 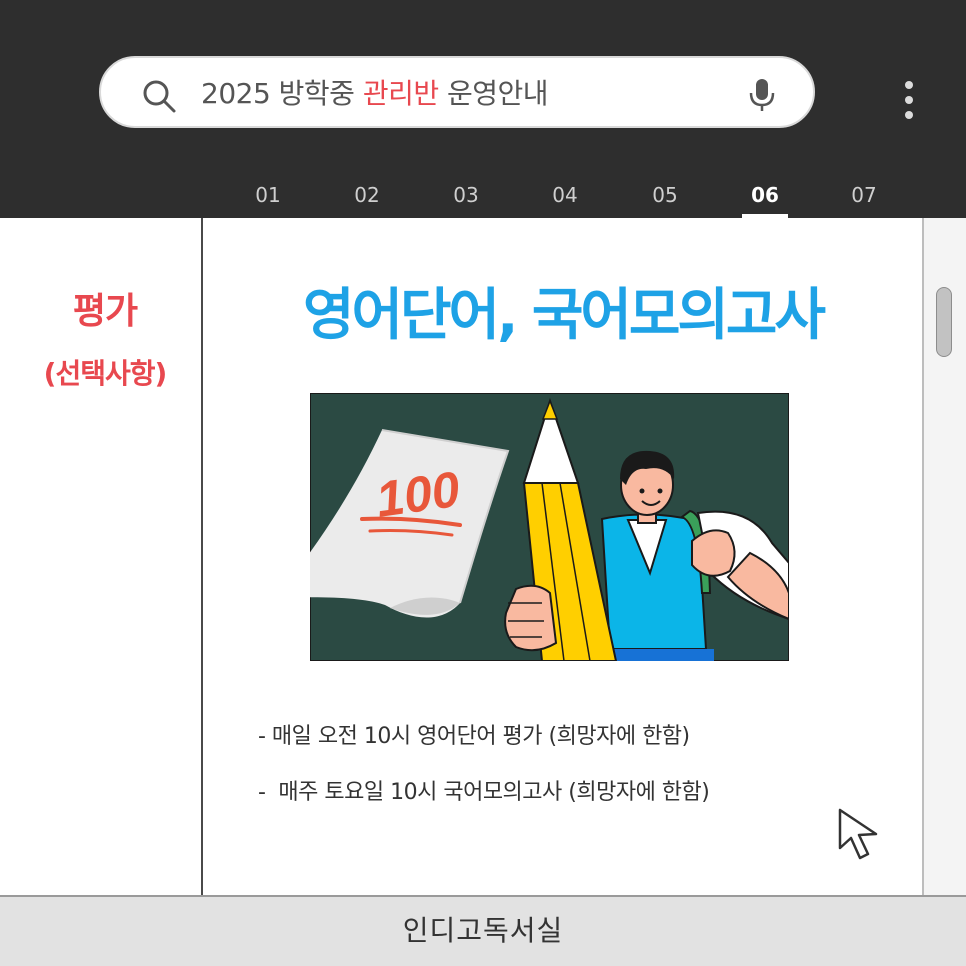 I want to click on bullet-item-2: - 매주 토요일 10시 국어모의고사 (희망자에 한함), so click(x=484, y=792).